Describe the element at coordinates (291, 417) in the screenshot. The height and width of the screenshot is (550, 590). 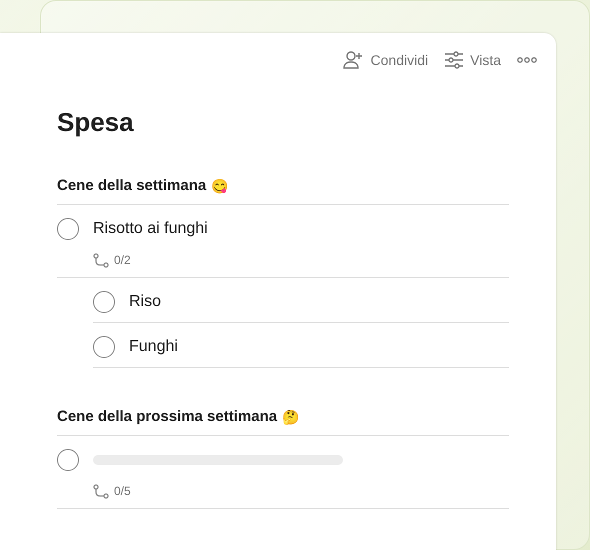
I see `emoji: 🤔` at that location.